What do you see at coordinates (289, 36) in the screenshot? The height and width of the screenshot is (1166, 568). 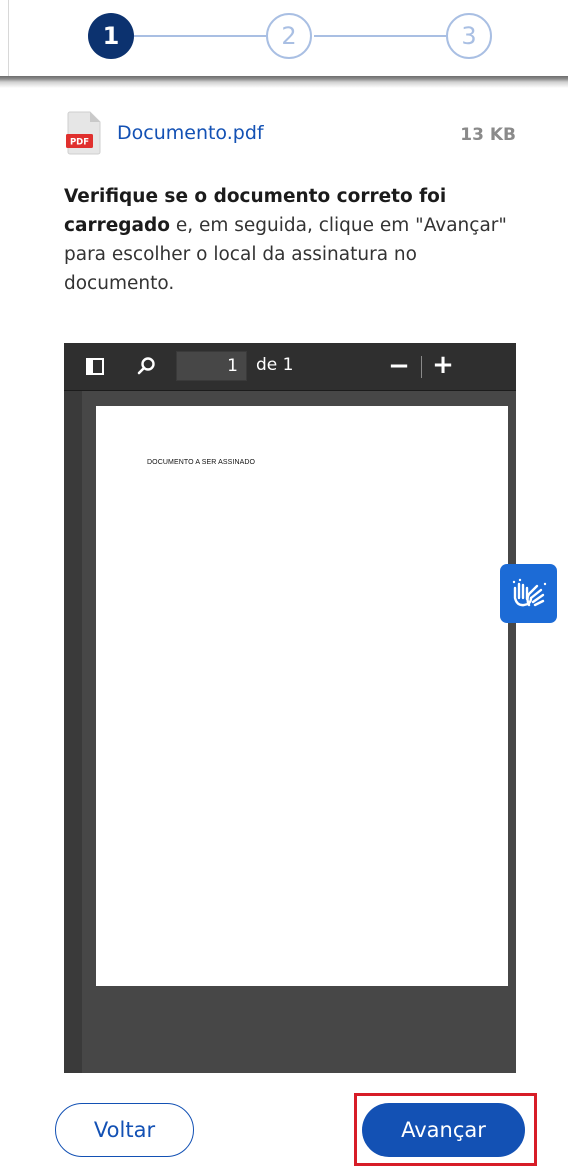 I see `step-2: 2` at bounding box center [289, 36].